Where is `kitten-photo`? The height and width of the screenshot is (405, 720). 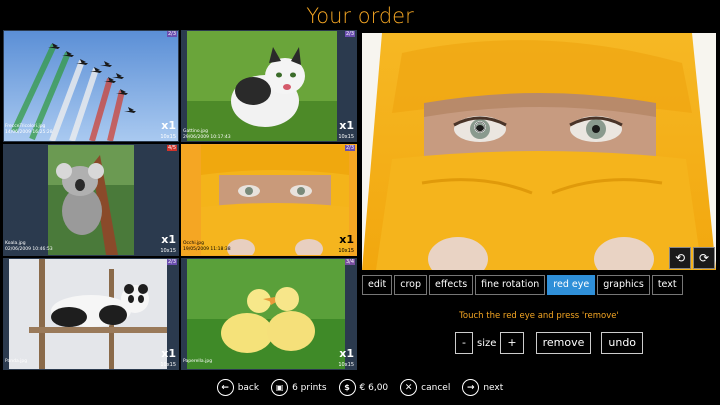
kitten-photo is located at coordinates (262, 86).